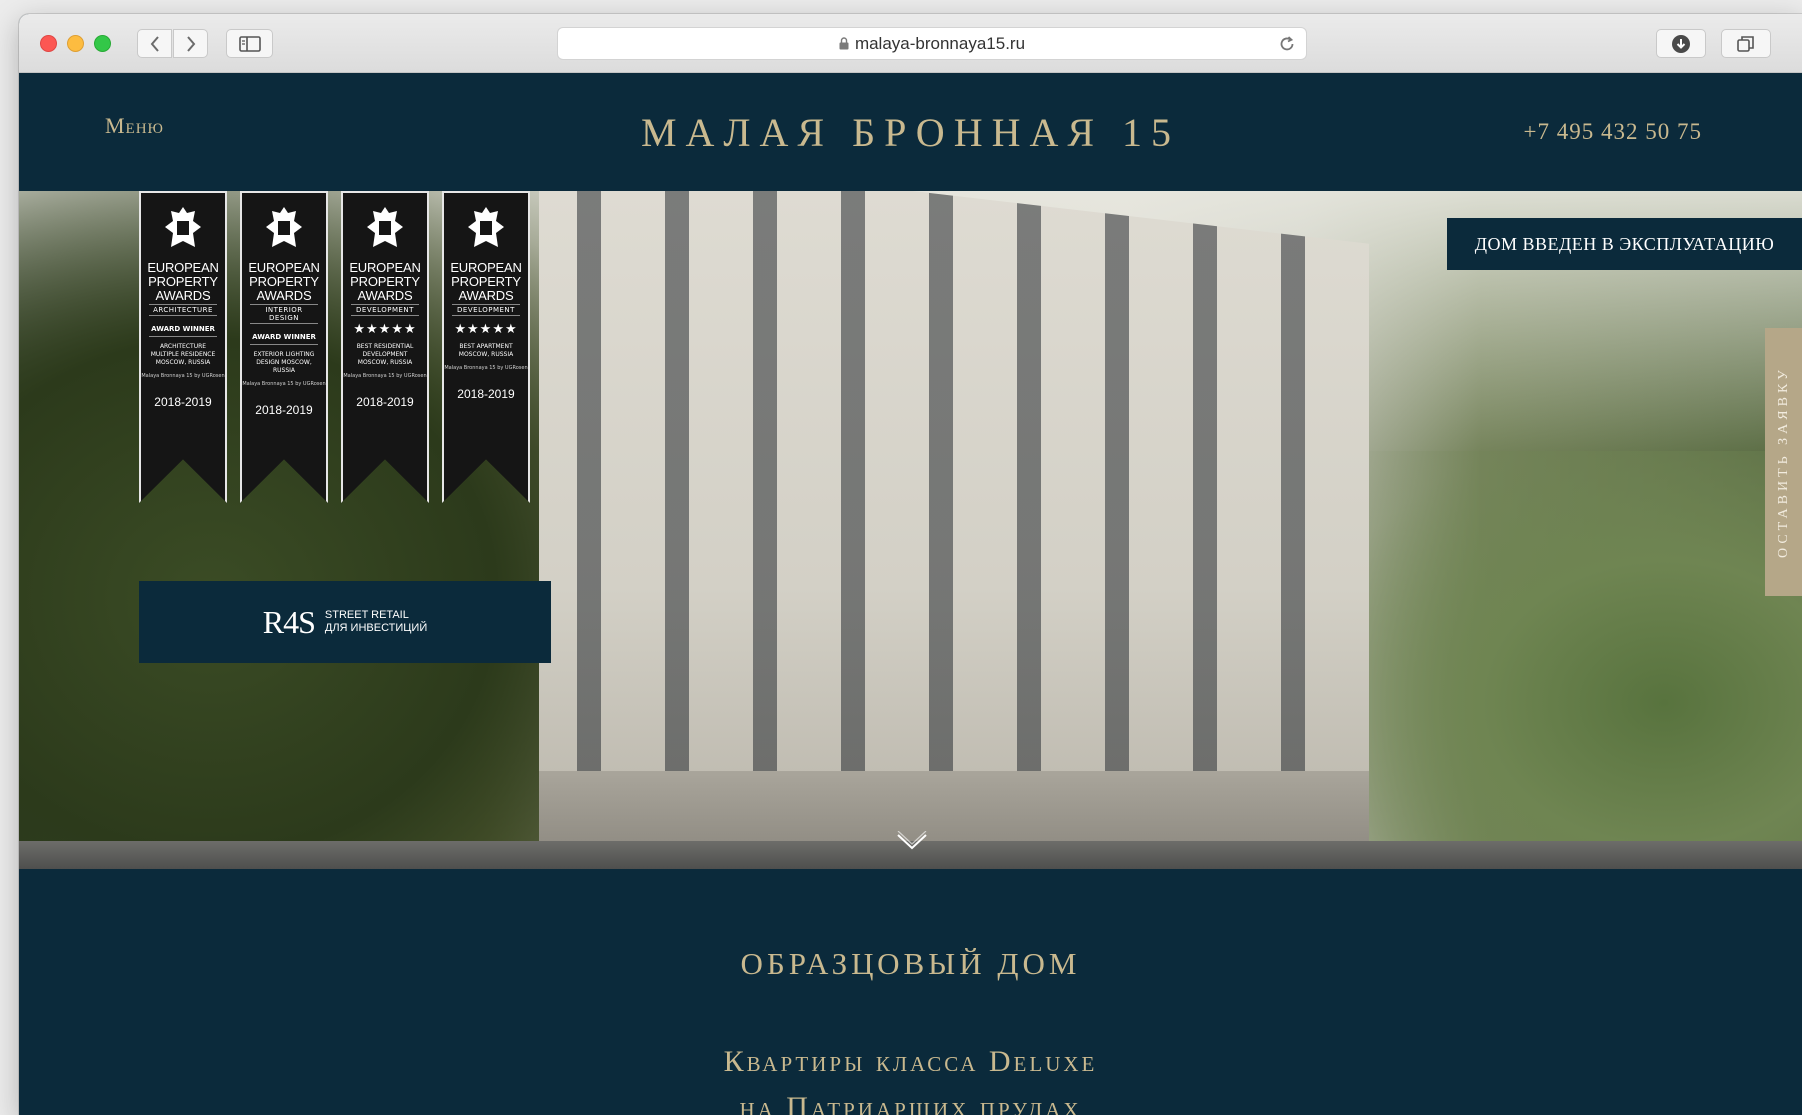  I want to click on award-description: EXTERIOR LIGHTING DESIGN MOSCOW, RUSSIA, so click(284, 362).